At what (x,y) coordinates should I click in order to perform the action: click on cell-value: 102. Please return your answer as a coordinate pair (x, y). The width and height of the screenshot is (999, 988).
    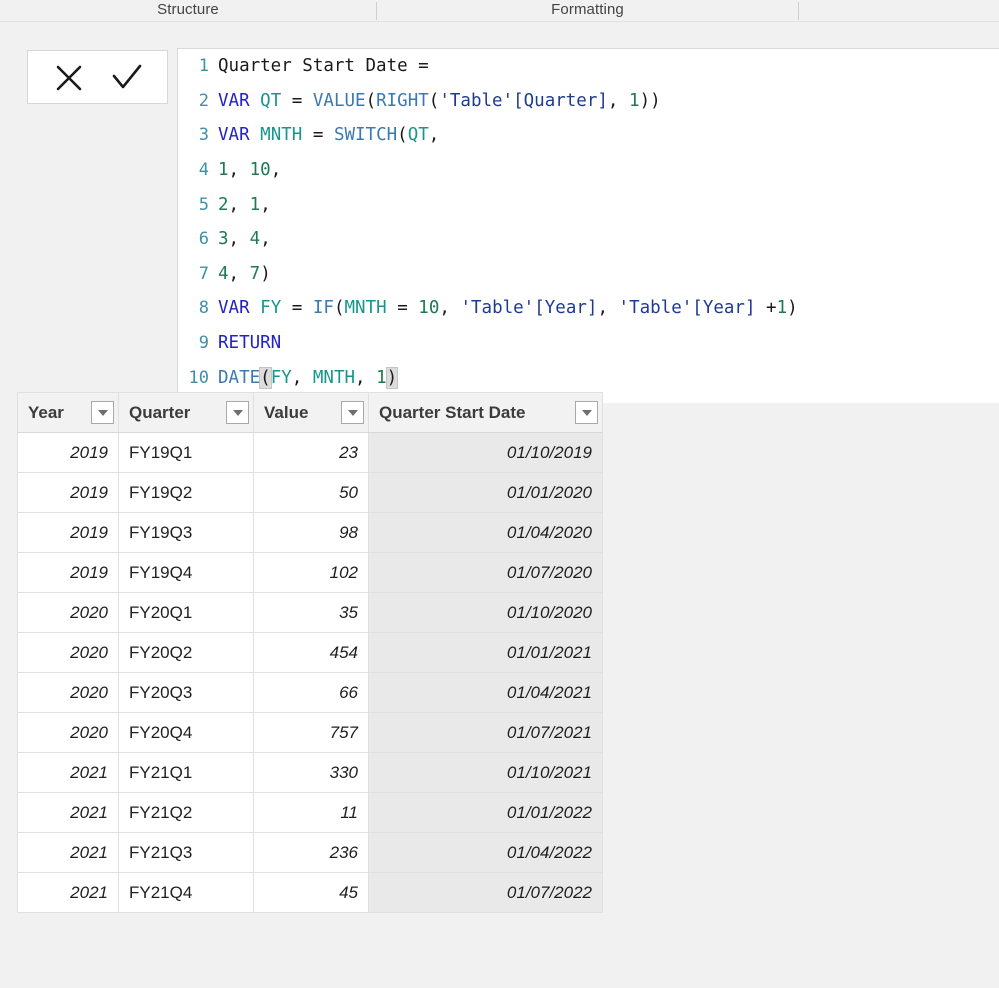
    Looking at the image, I should click on (311, 572).